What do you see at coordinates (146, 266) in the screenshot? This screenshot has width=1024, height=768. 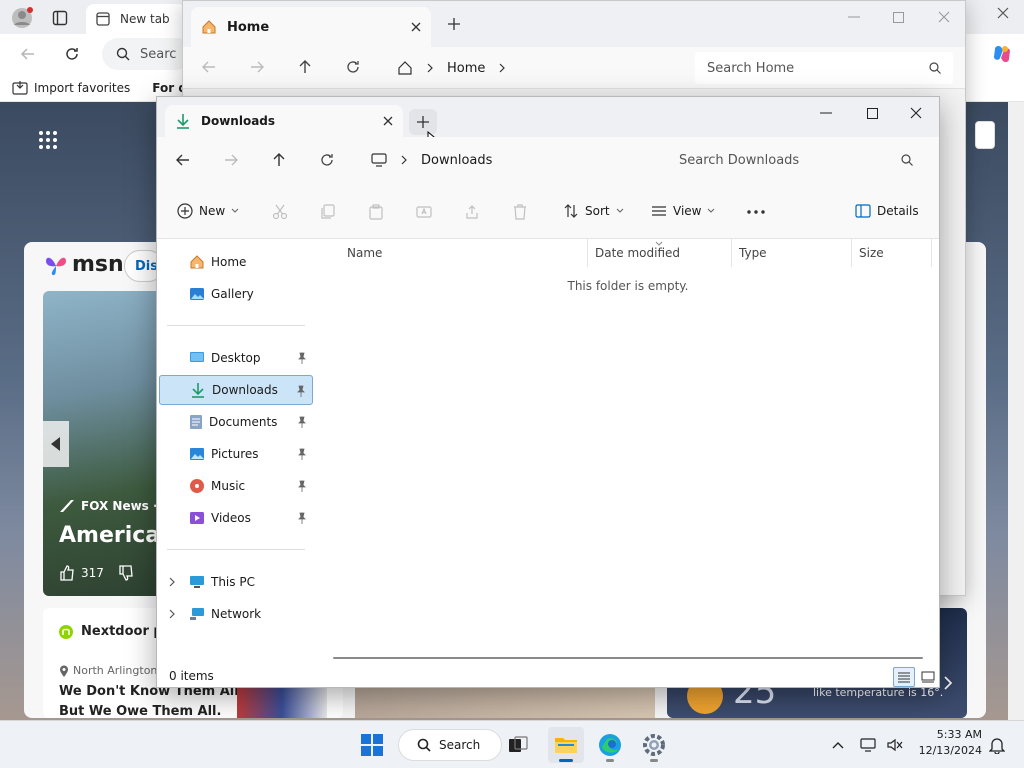 I see `discover-label: Dis` at bounding box center [146, 266].